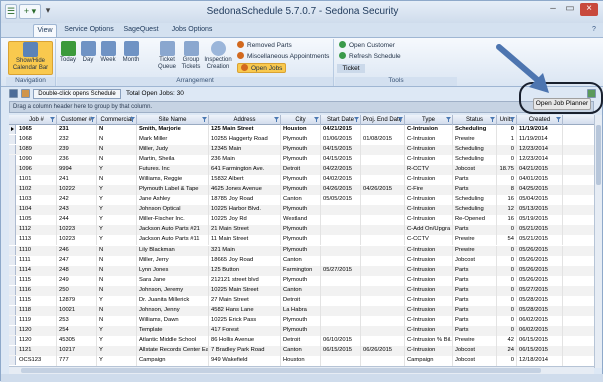  Describe the element at coordinates (173, 150) in the screenshot. I see `table-cell: Miller, Judy` at that location.